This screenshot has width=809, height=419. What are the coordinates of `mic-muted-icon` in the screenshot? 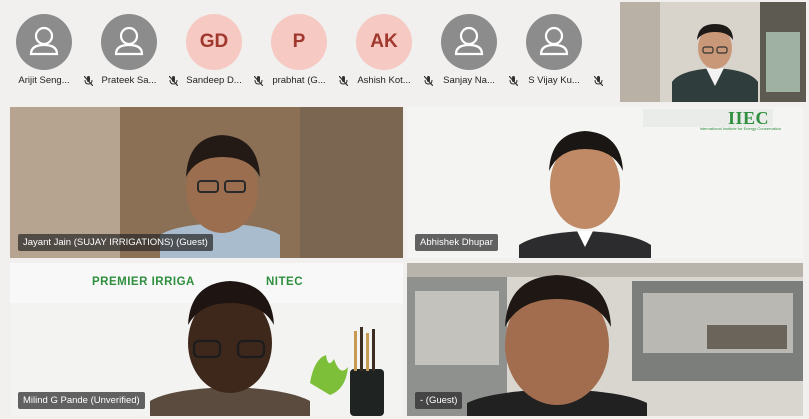 It's located at (598, 81).